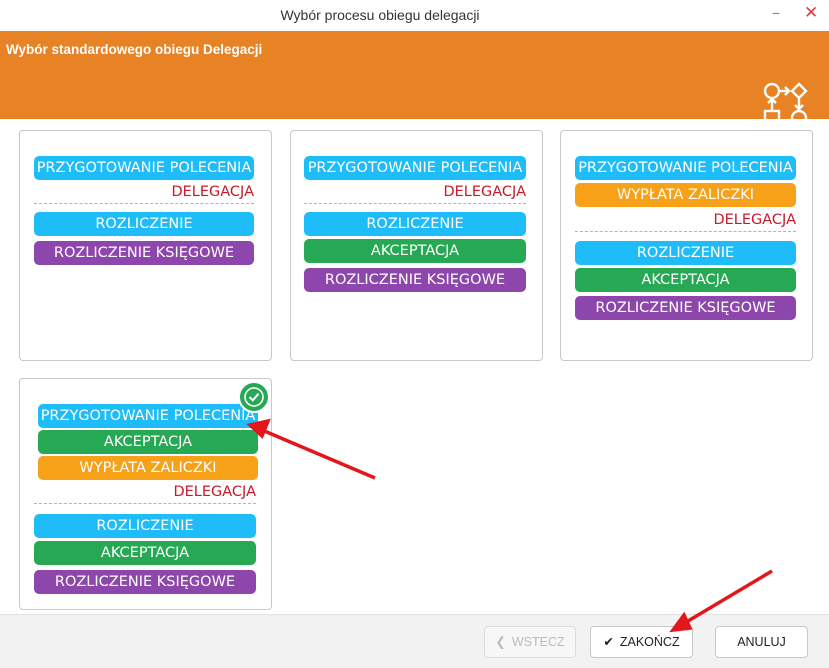 The image size is (829, 668). Describe the element at coordinates (811, 13) in the screenshot. I see `close-icon: ✕` at that location.